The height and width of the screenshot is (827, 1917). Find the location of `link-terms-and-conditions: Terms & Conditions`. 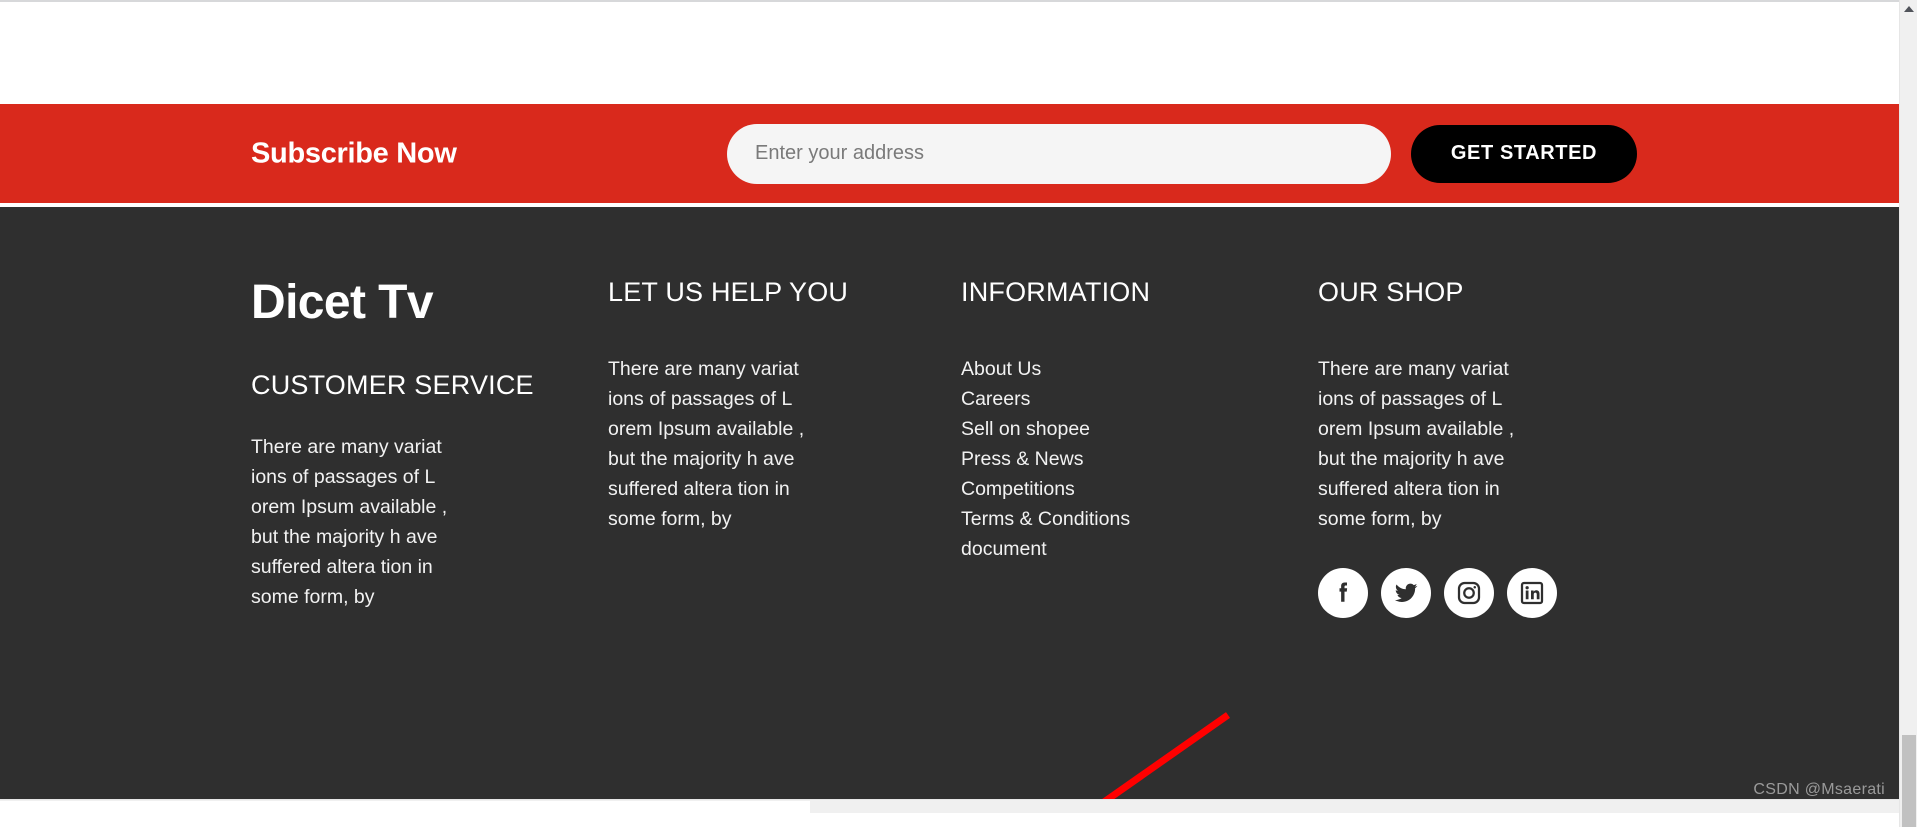

link-terms-and-conditions: Terms & Conditions is located at coordinates (1045, 519).